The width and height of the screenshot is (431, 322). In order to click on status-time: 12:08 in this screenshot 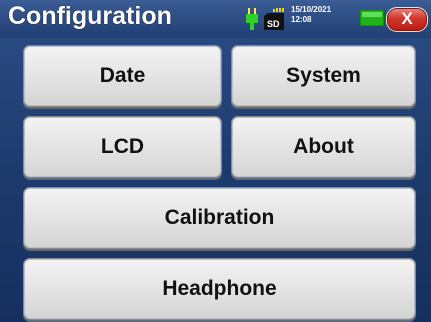, I will do `click(301, 19)`.